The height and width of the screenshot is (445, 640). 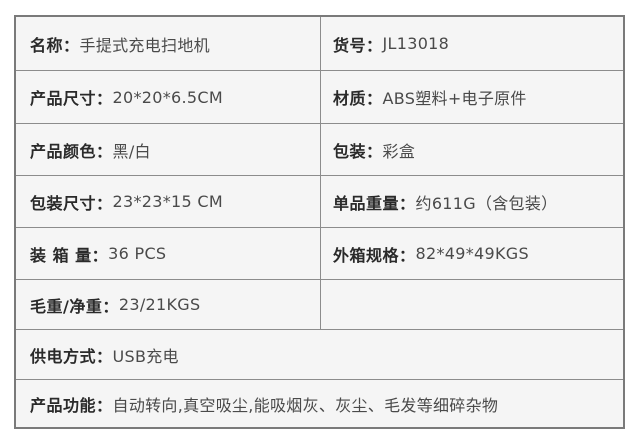 I want to click on spec-value: 20*20*6.5CM, so click(x=167, y=97).